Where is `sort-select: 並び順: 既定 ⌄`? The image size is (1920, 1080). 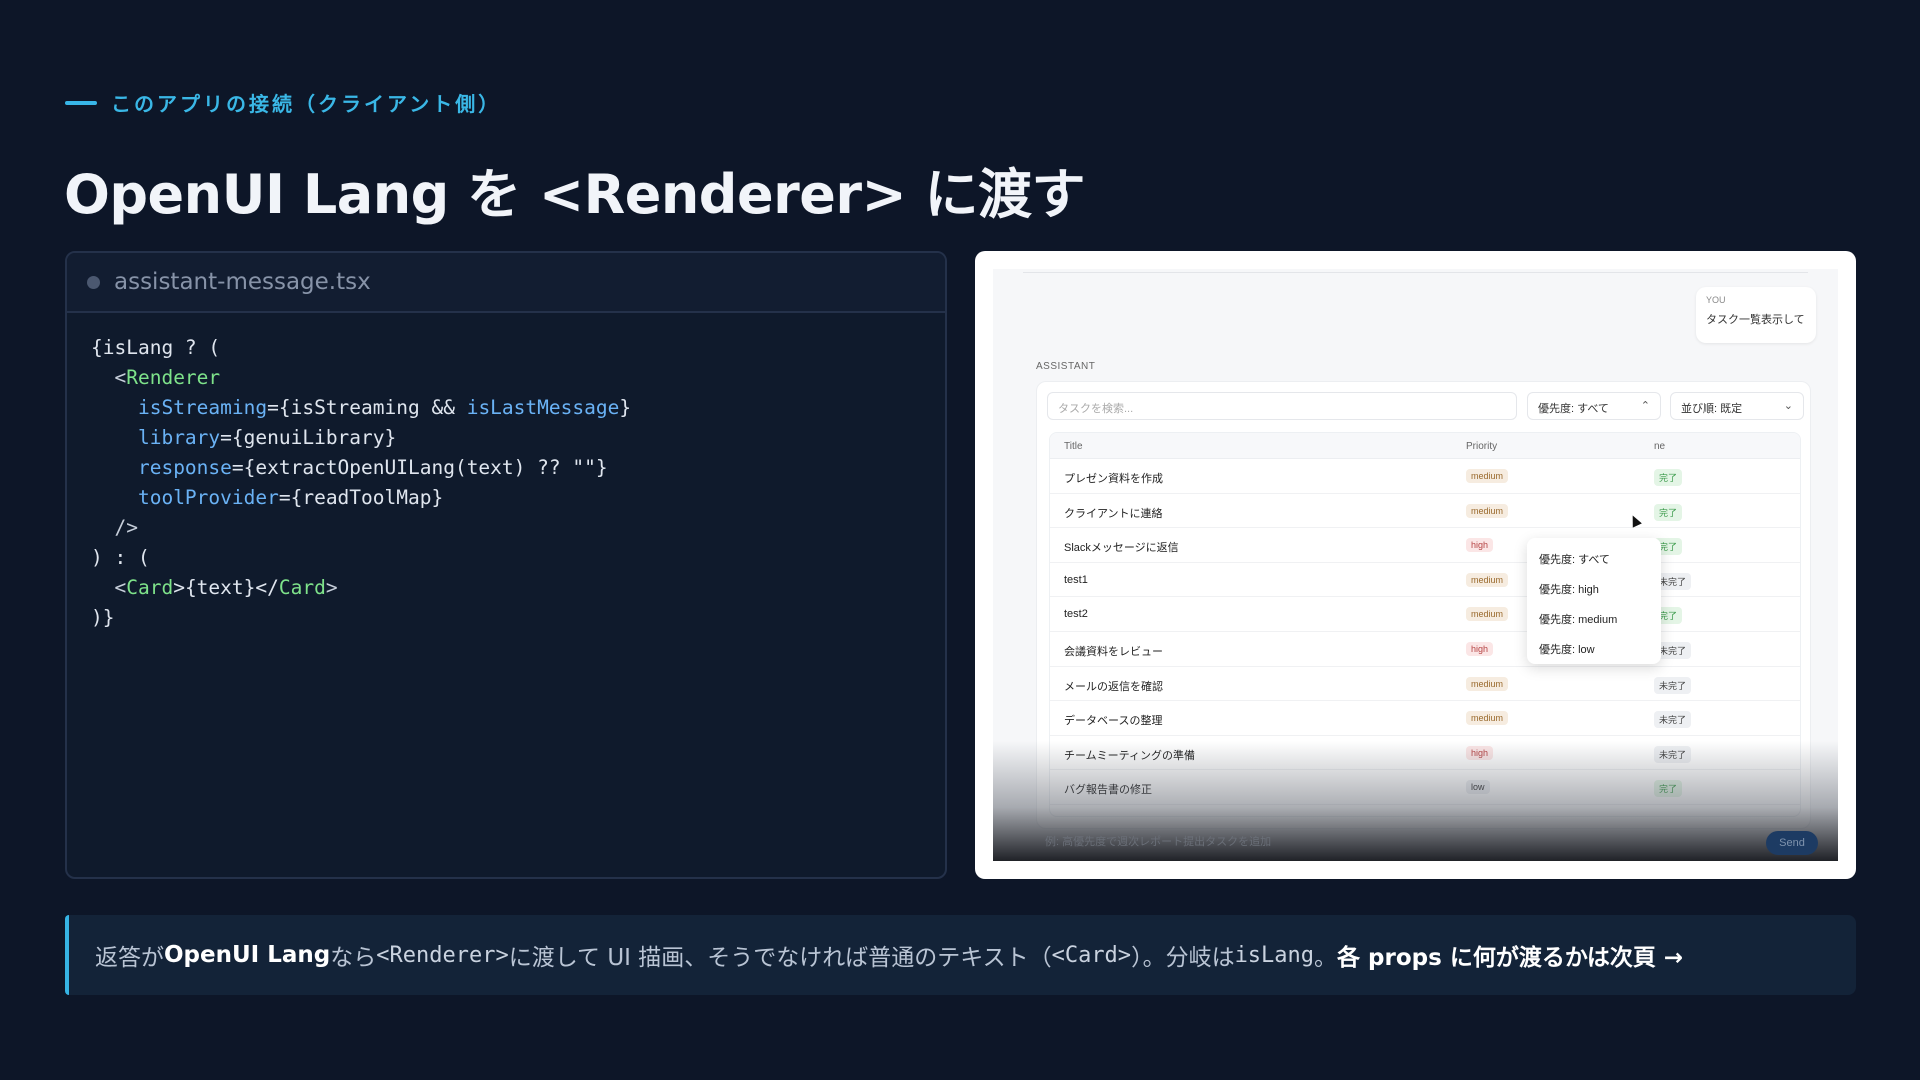
sort-select: 並び順: 既定 ⌄ is located at coordinates (1737, 406).